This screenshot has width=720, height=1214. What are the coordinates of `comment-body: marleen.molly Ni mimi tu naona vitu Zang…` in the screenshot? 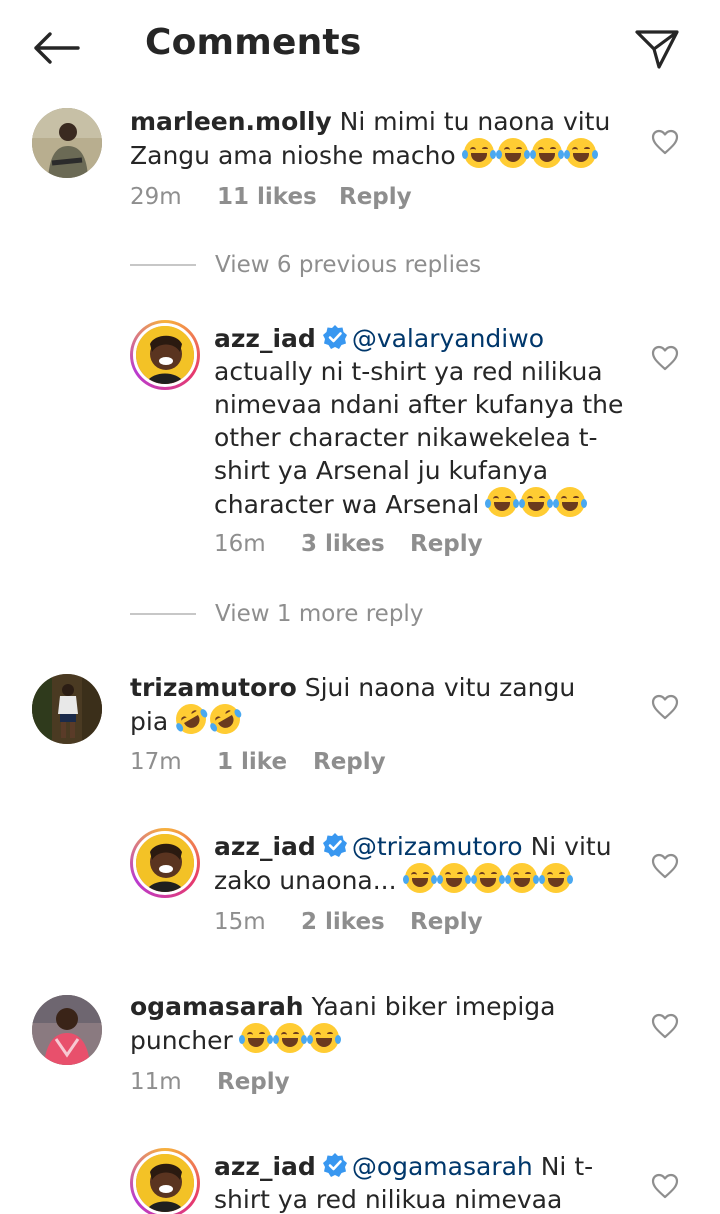 It's located at (375, 138).